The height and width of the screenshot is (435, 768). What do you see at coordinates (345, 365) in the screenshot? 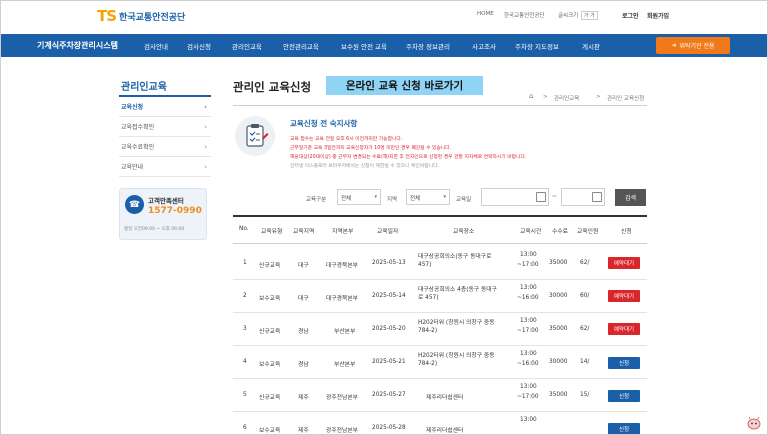
I see `row-branch: 부산본부` at bounding box center [345, 365].